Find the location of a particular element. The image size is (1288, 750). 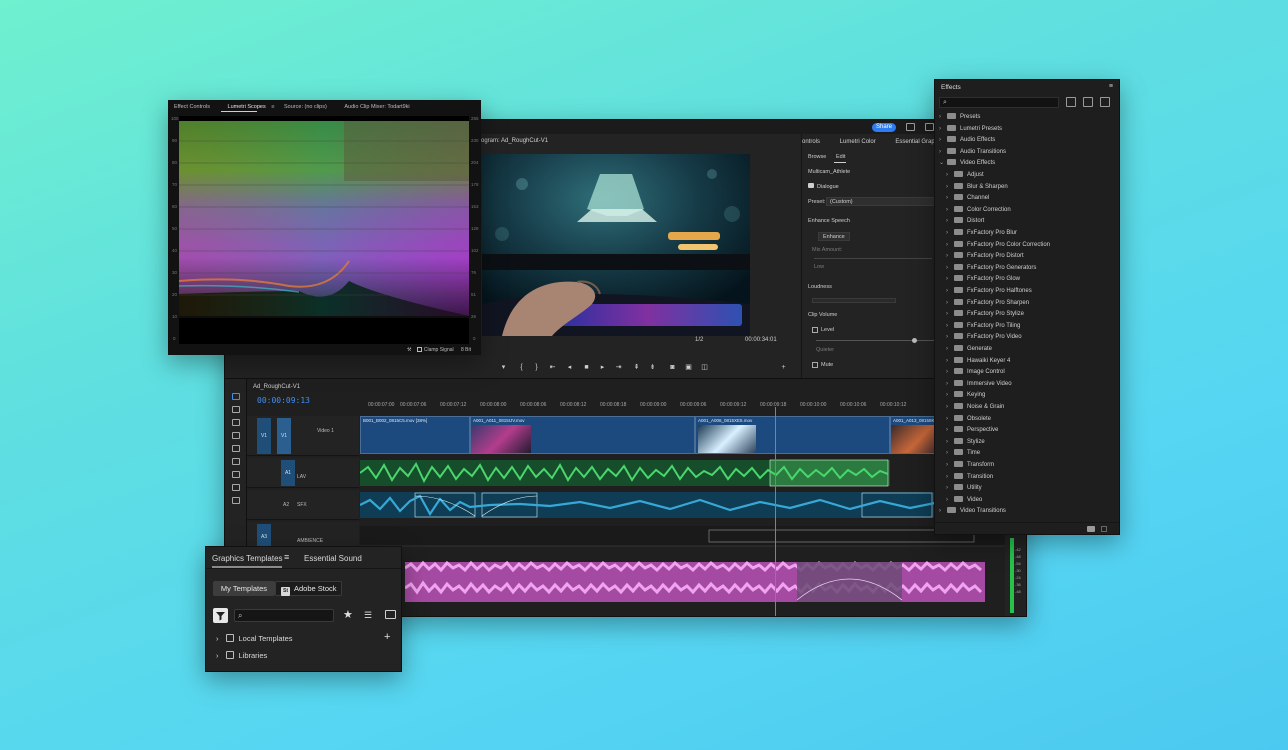

effects-tree-item: › Audio Effects is located at coordinates (967, 140).